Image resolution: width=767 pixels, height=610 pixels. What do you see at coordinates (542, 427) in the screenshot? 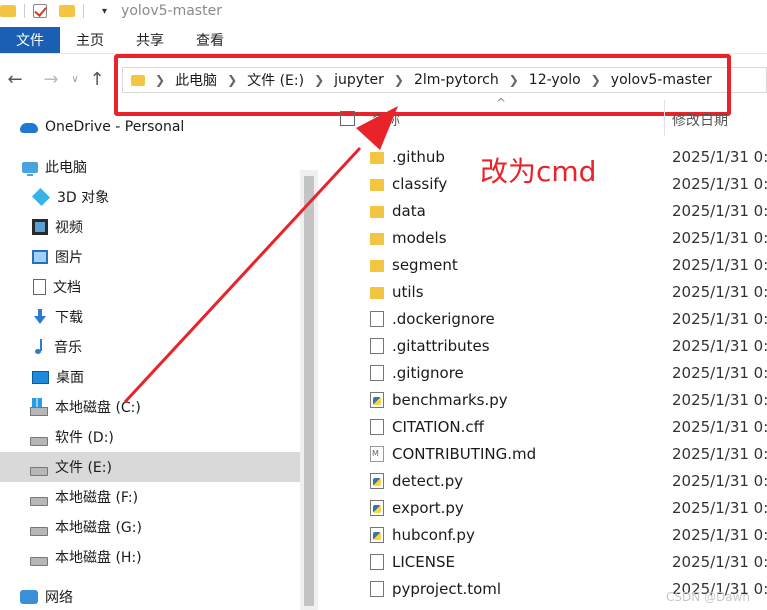
I see `table-row: CITATION.cff 2025/1/31 0:4` at bounding box center [542, 427].